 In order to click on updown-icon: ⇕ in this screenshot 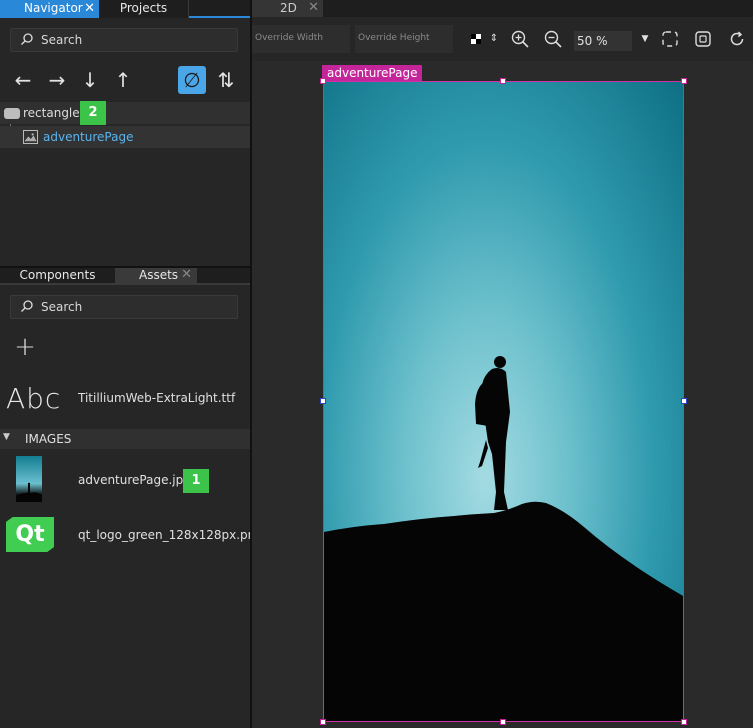, I will do `click(494, 38)`.